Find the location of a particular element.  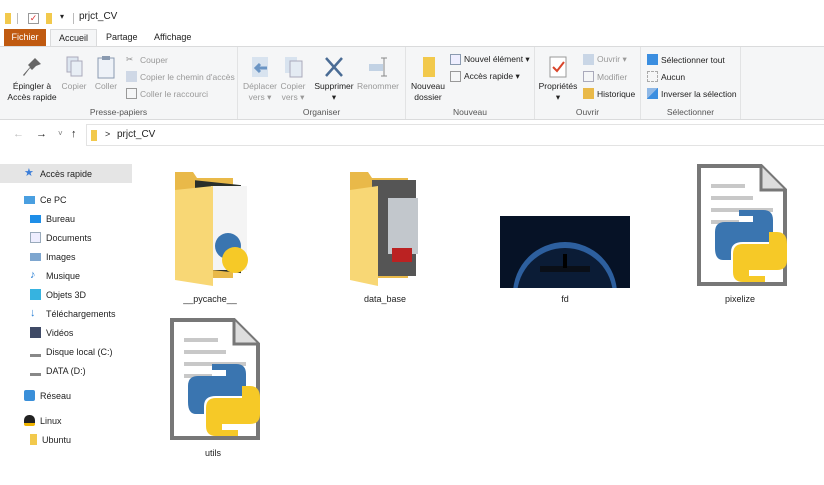

address-bar: ← → ˅ ↑ > prjct_CV is located at coordinates (412, 135).